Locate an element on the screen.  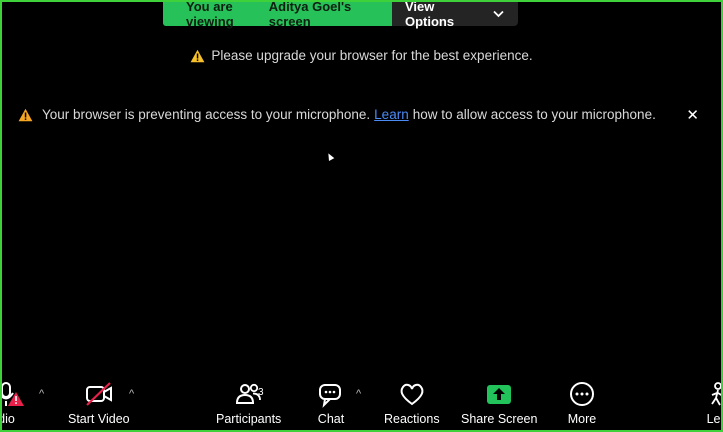
participants-label: Participants is located at coordinates (249, 419).